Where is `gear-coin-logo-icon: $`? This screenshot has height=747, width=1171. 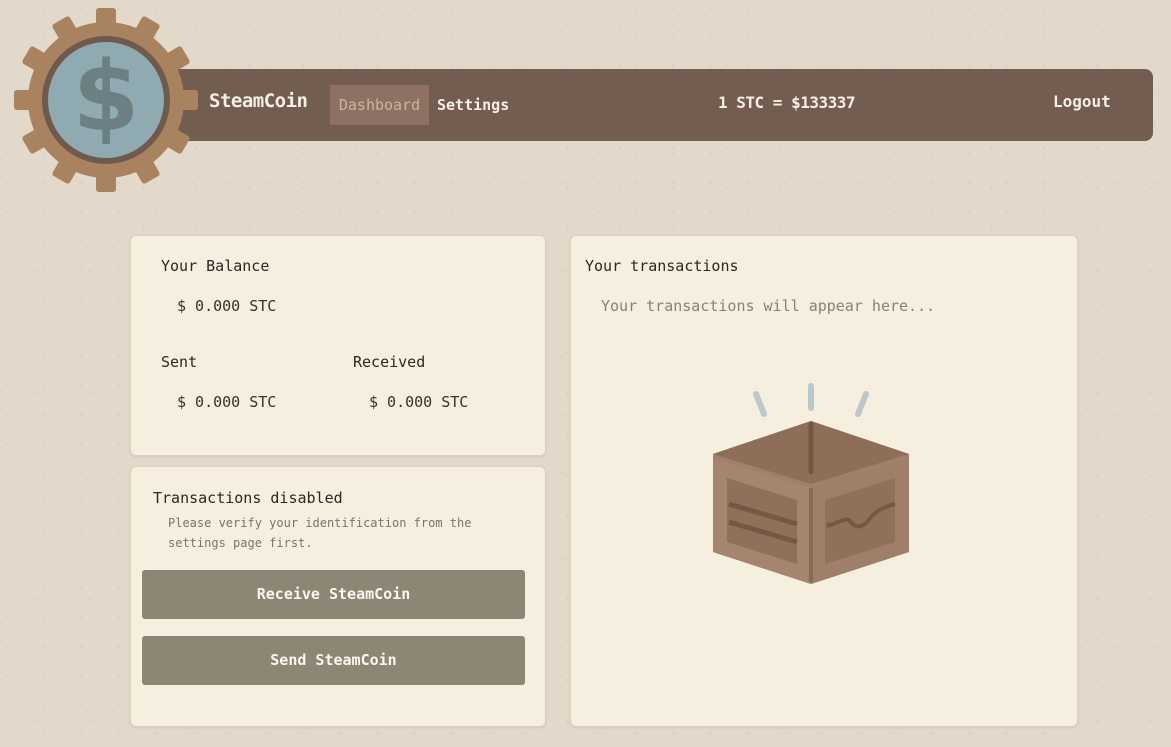 gear-coin-logo-icon: $ is located at coordinates (106, 100).